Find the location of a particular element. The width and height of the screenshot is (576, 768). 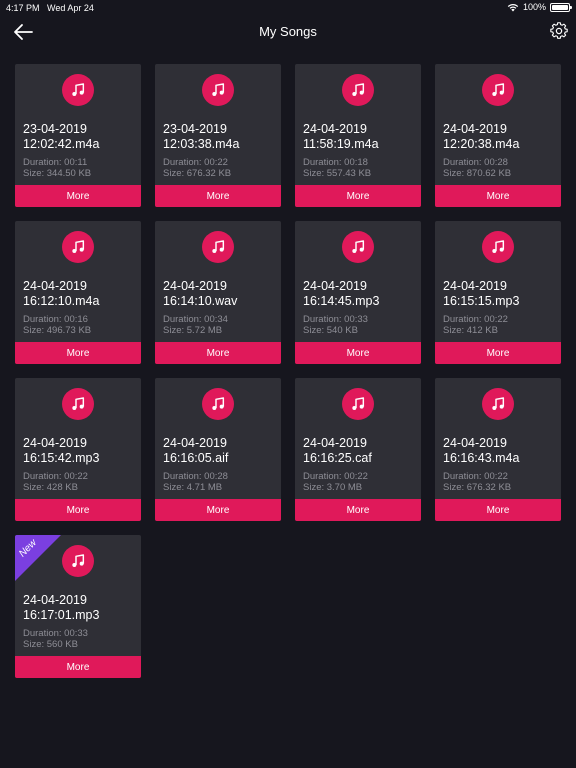

settings-button is located at coordinates (559, 31).